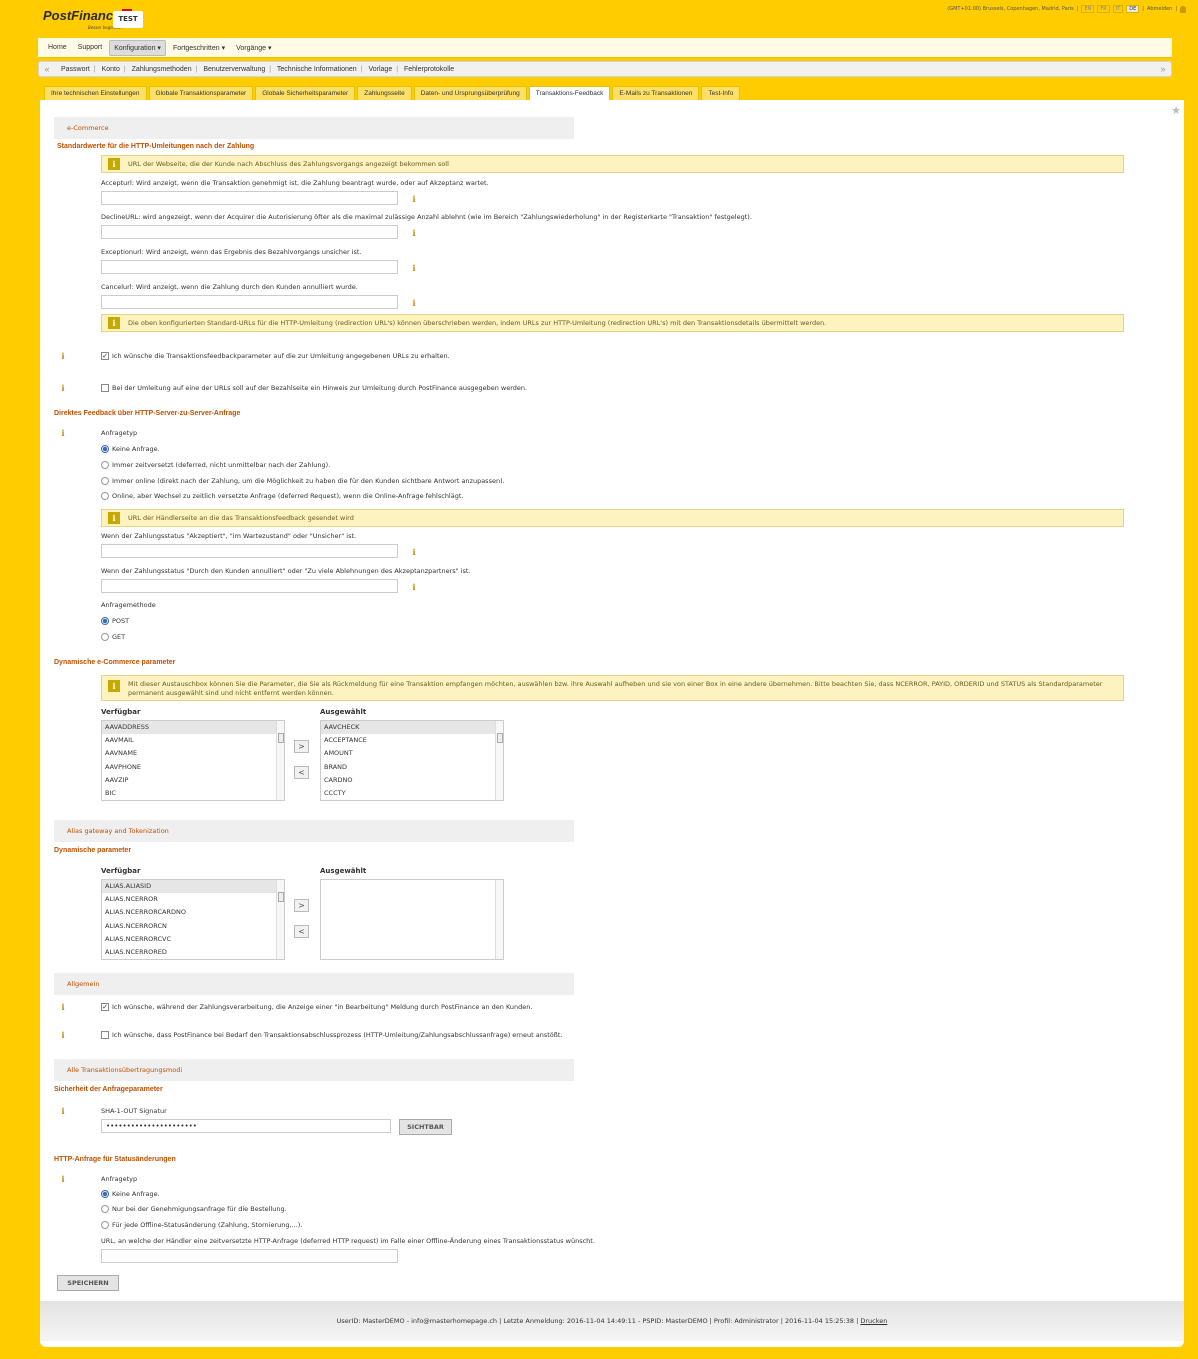 The image size is (1198, 1359). What do you see at coordinates (105, 621) in the screenshot?
I see `radio-method-post` at bounding box center [105, 621].